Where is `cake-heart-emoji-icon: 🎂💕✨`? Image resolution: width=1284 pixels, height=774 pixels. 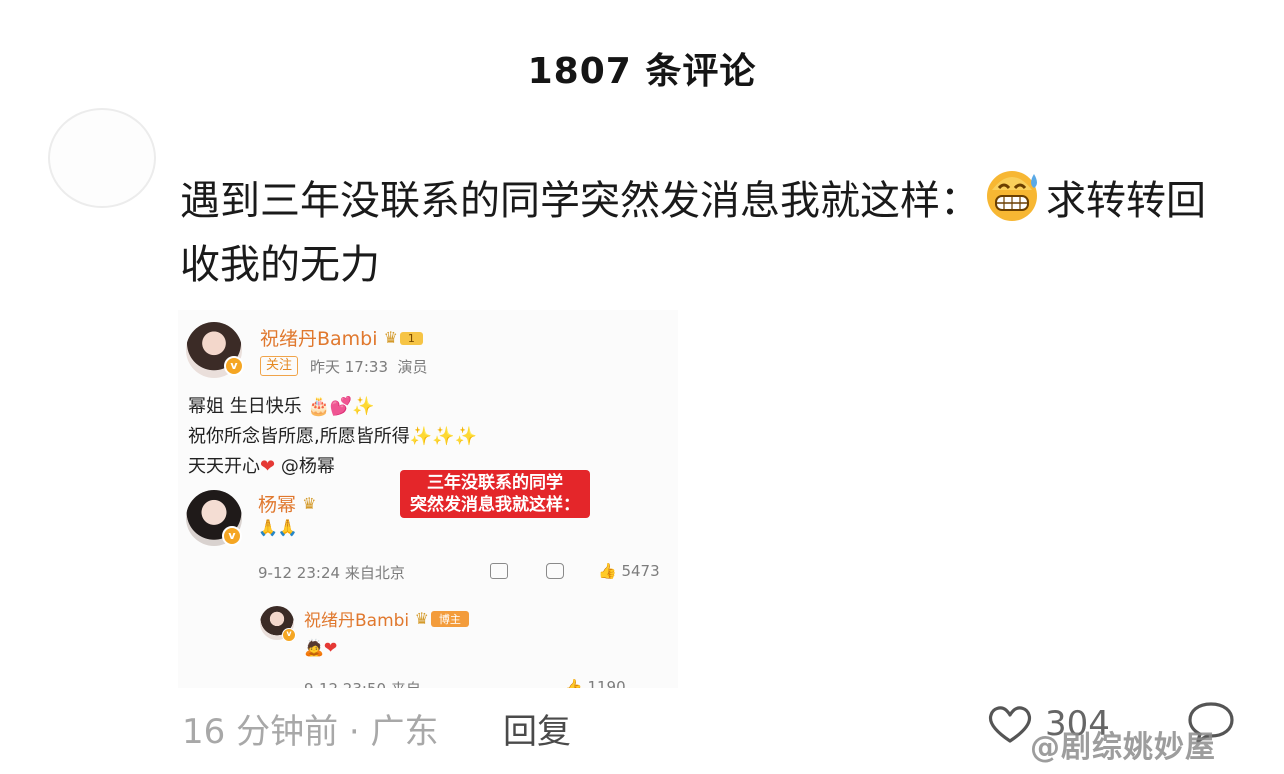
cake-heart-emoji-icon: 🎂💕✨ is located at coordinates (338, 406).